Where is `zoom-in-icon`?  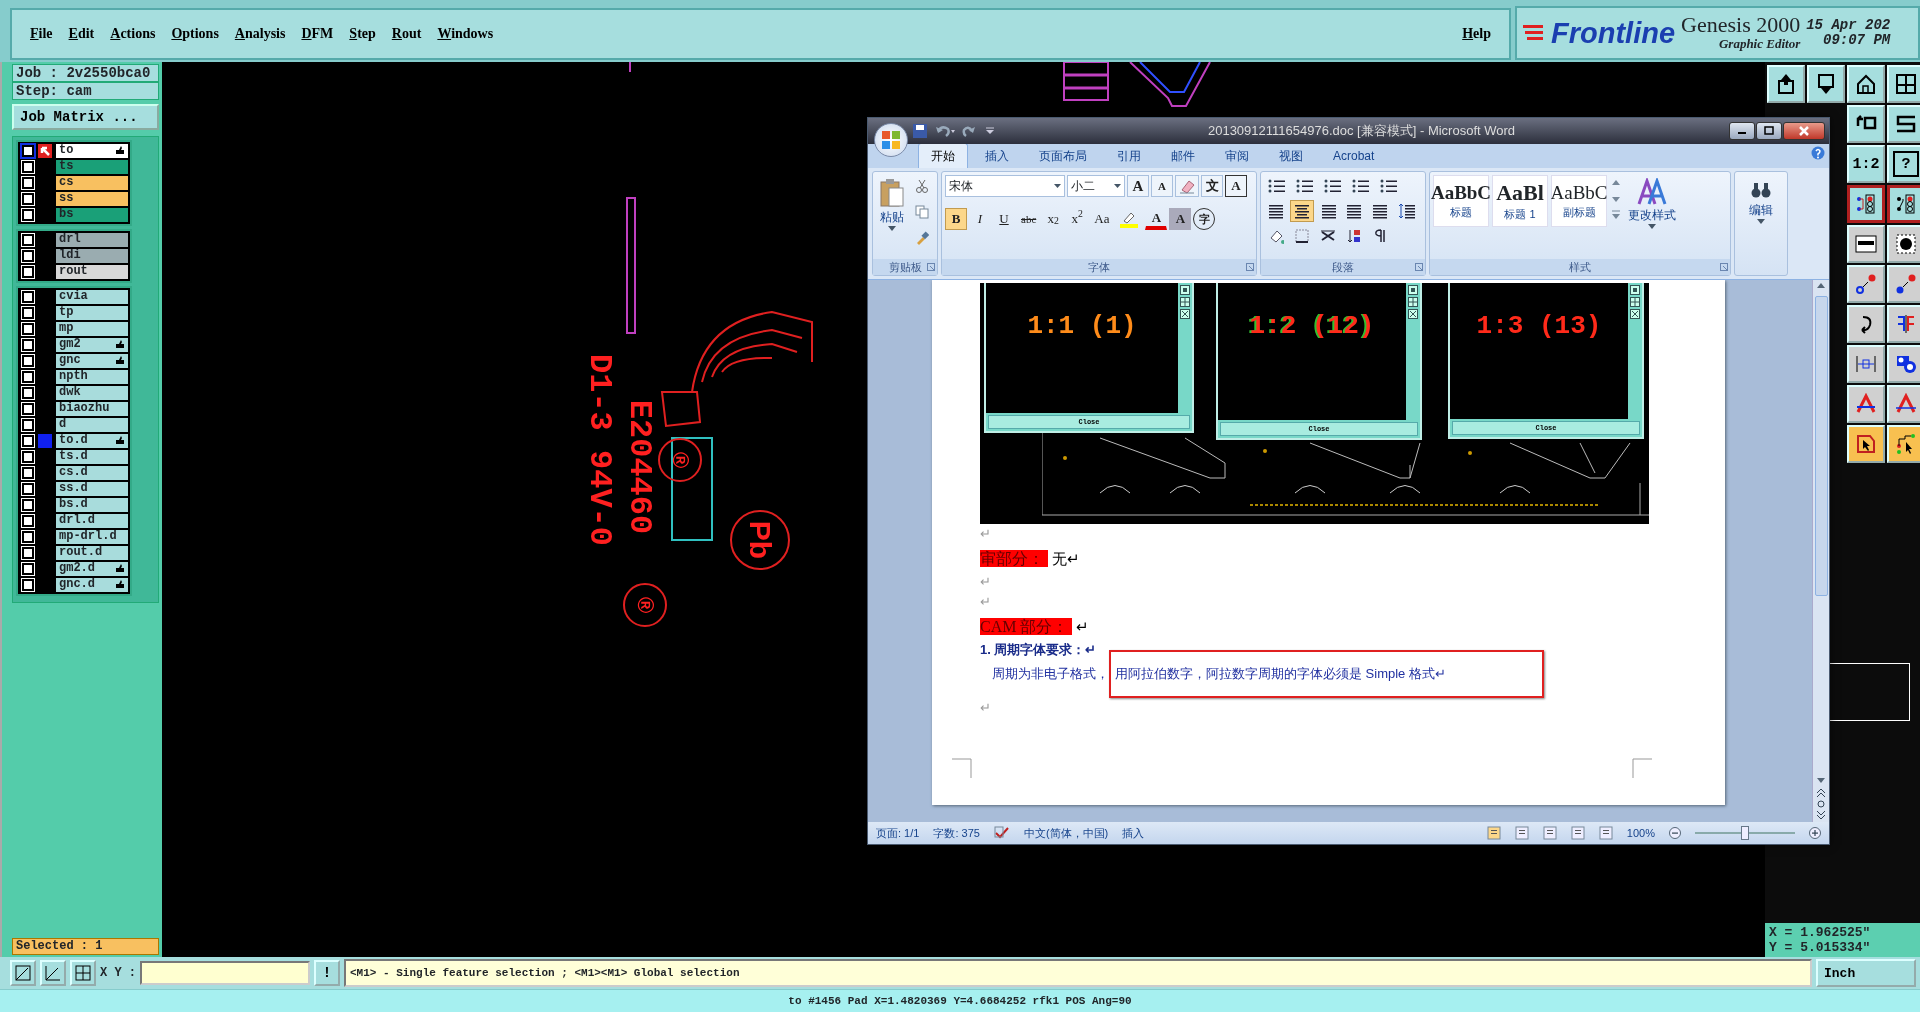 zoom-in-icon is located at coordinates (1815, 833).